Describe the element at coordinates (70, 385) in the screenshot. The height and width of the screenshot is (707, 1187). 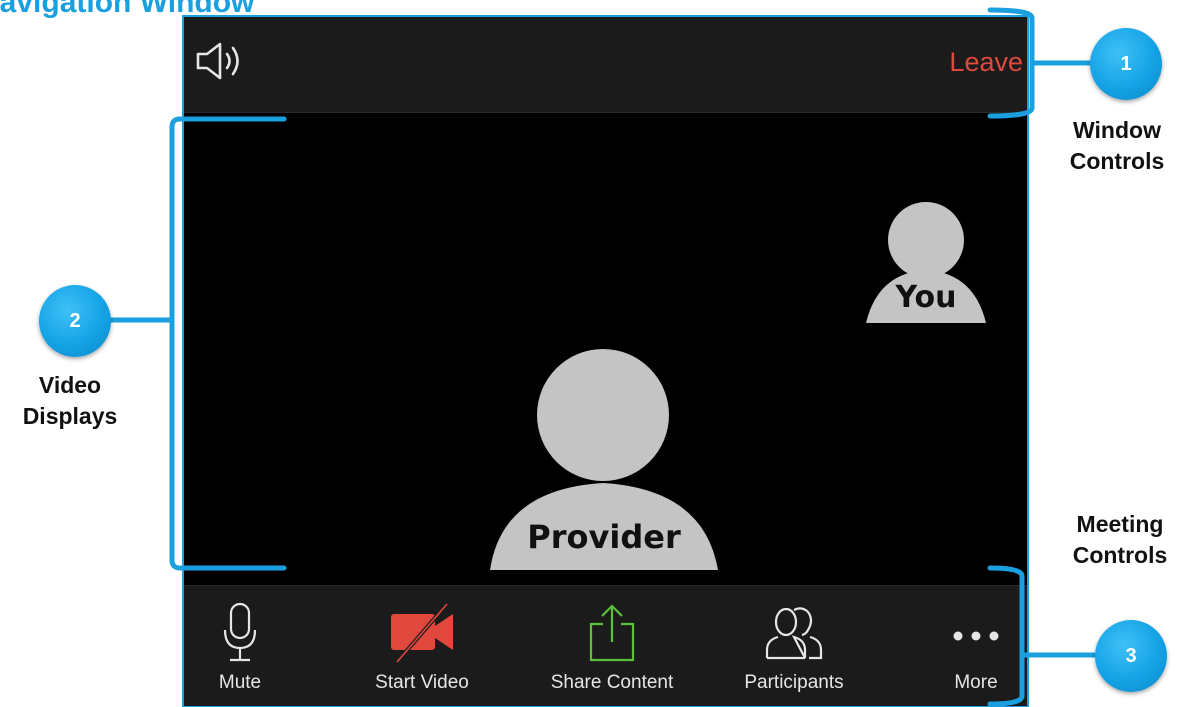
I see `video-displays-annotation-line1: Video` at that location.